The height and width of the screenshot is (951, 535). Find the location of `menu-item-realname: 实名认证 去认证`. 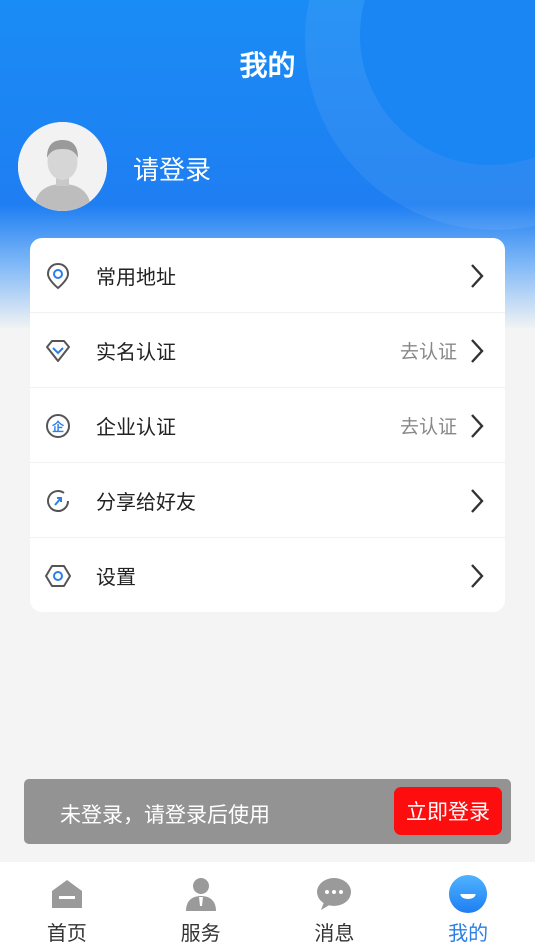

menu-item-realname: 实名认证 去认证 is located at coordinates (267, 350).